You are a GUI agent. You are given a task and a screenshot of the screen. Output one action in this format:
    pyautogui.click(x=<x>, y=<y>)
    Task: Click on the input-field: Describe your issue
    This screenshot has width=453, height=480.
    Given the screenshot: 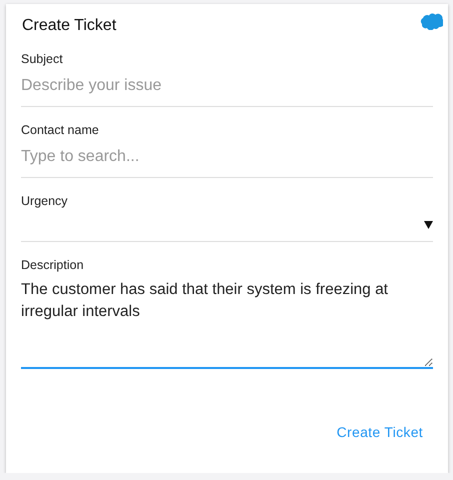 What is the action you would take?
    pyautogui.click(x=227, y=87)
    